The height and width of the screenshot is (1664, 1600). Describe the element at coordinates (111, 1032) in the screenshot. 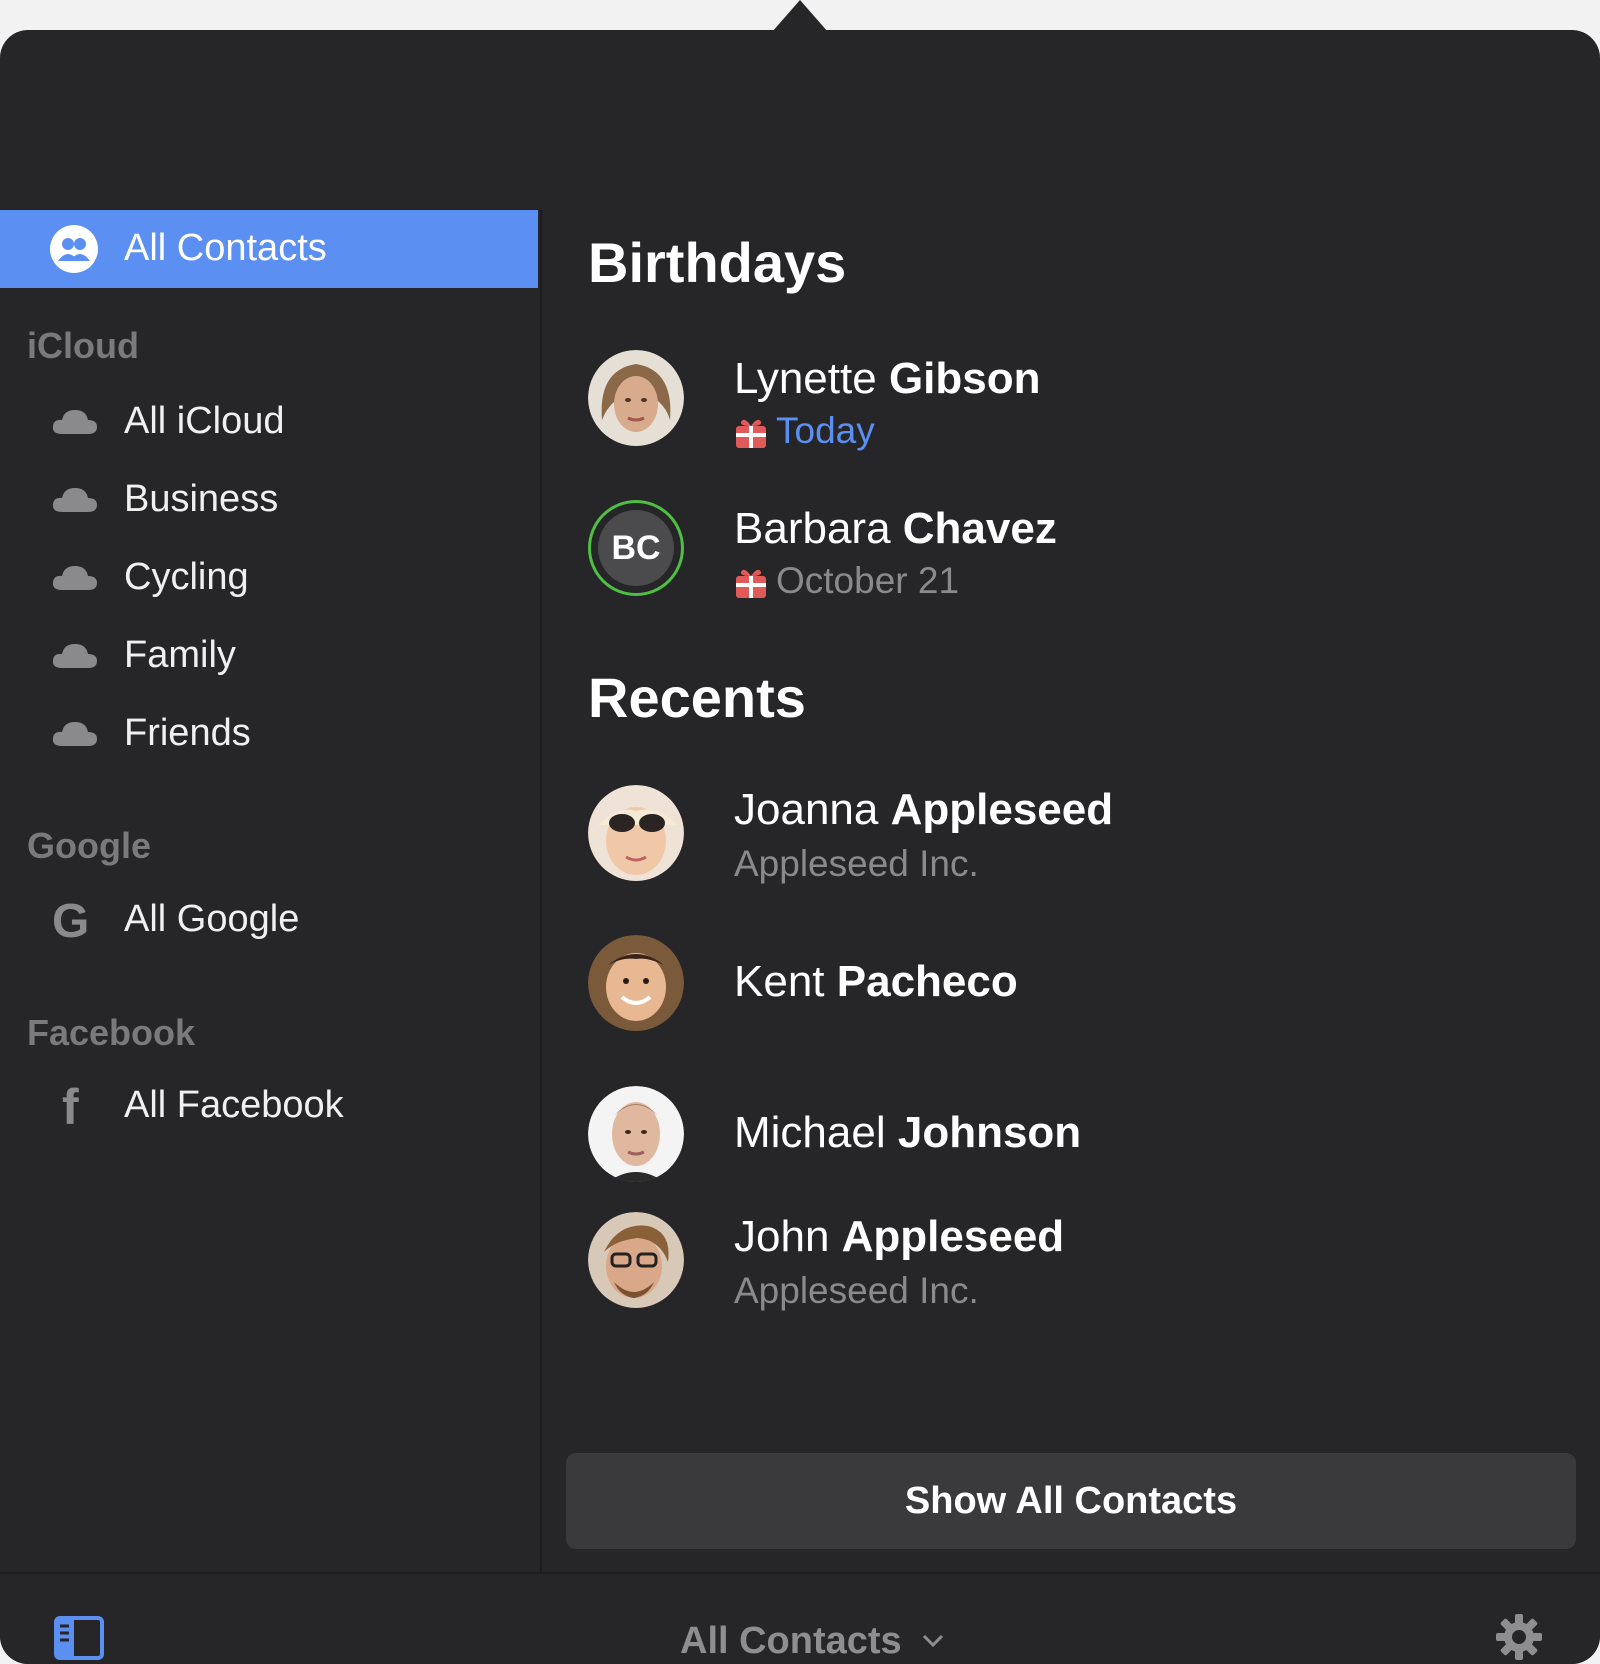

I see `section-title-facebook: Facebook` at that location.